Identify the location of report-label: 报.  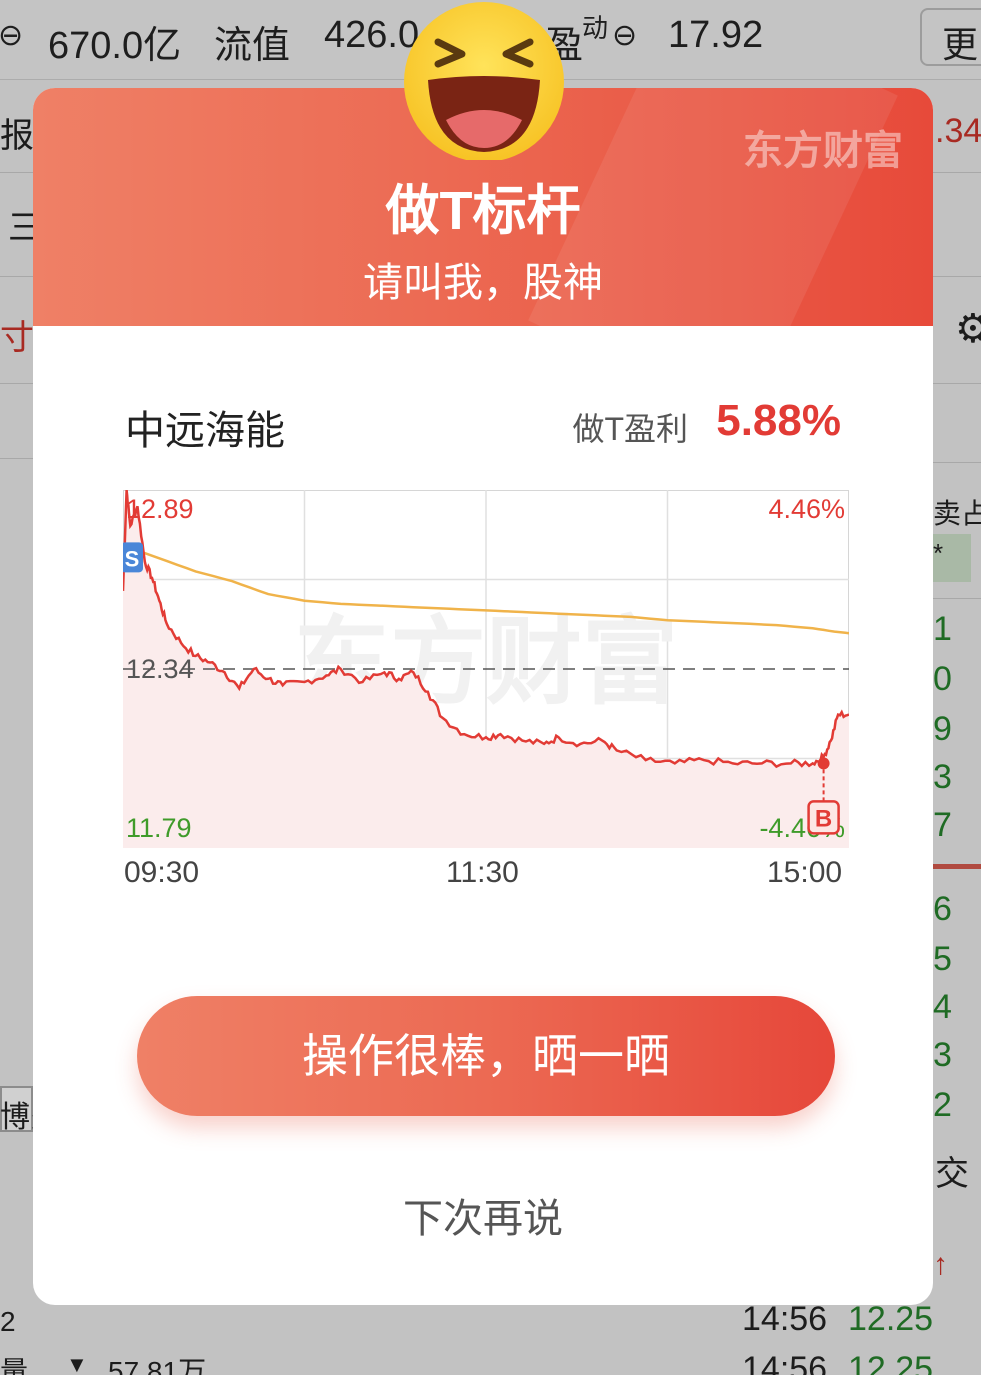
(17, 136).